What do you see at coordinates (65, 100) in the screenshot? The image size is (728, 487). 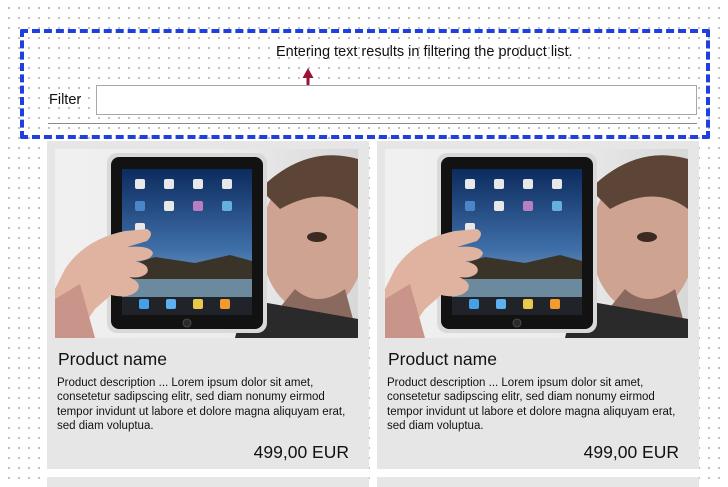 I see `filter-label: Filter` at bounding box center [65, 100].